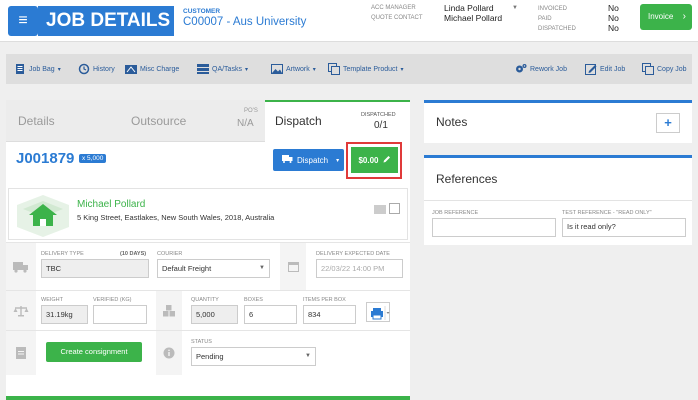 The height and width of the screenshot is (400, 698). I want to click on history-icon, so click(84, 69).